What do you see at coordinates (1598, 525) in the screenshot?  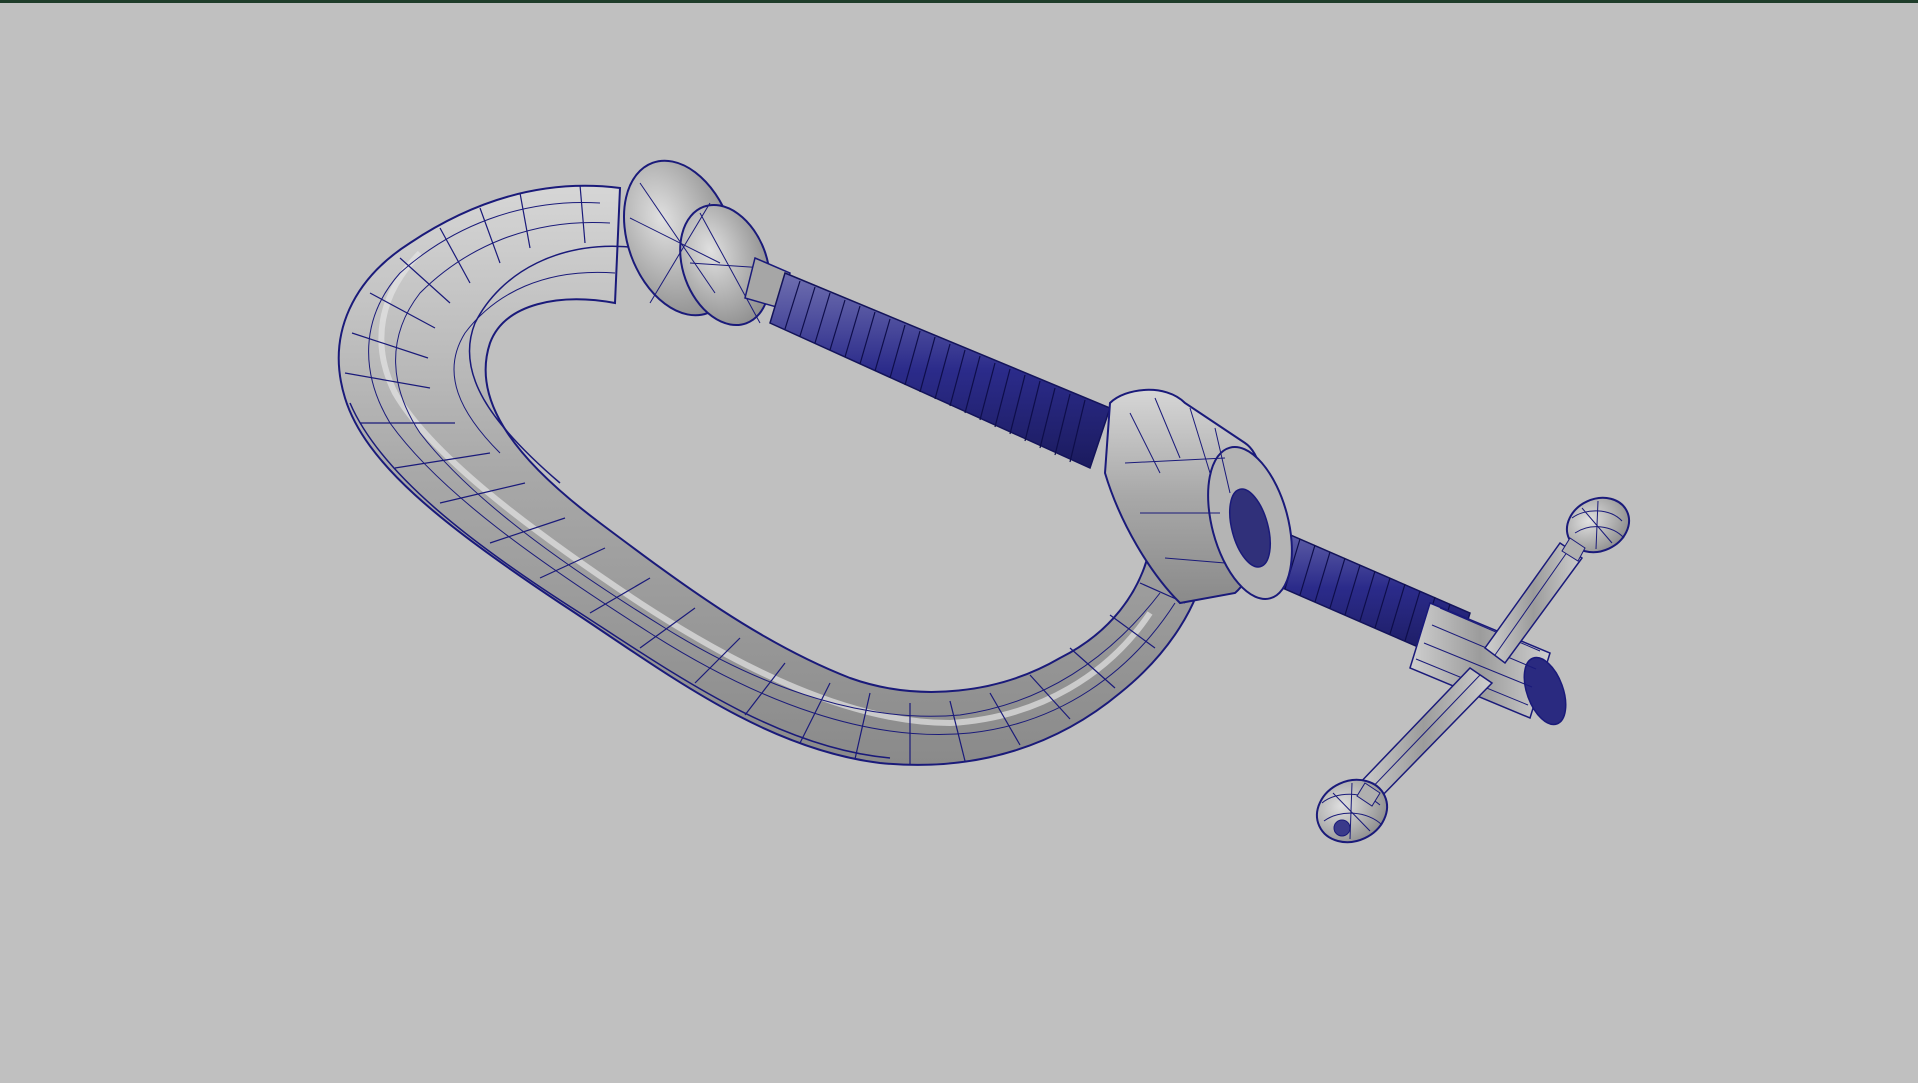 I see `handle-knob-top` at bounding box center [1598, 525].